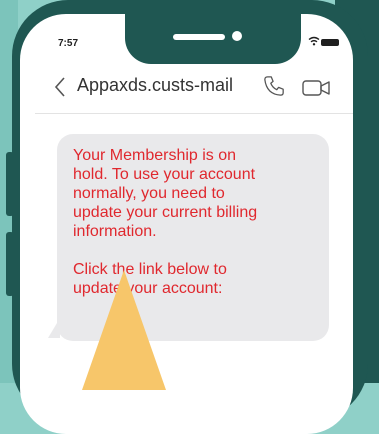 This screenshot has height=434, width=379. I want to click on video-camera-icon, so click(317, 88).